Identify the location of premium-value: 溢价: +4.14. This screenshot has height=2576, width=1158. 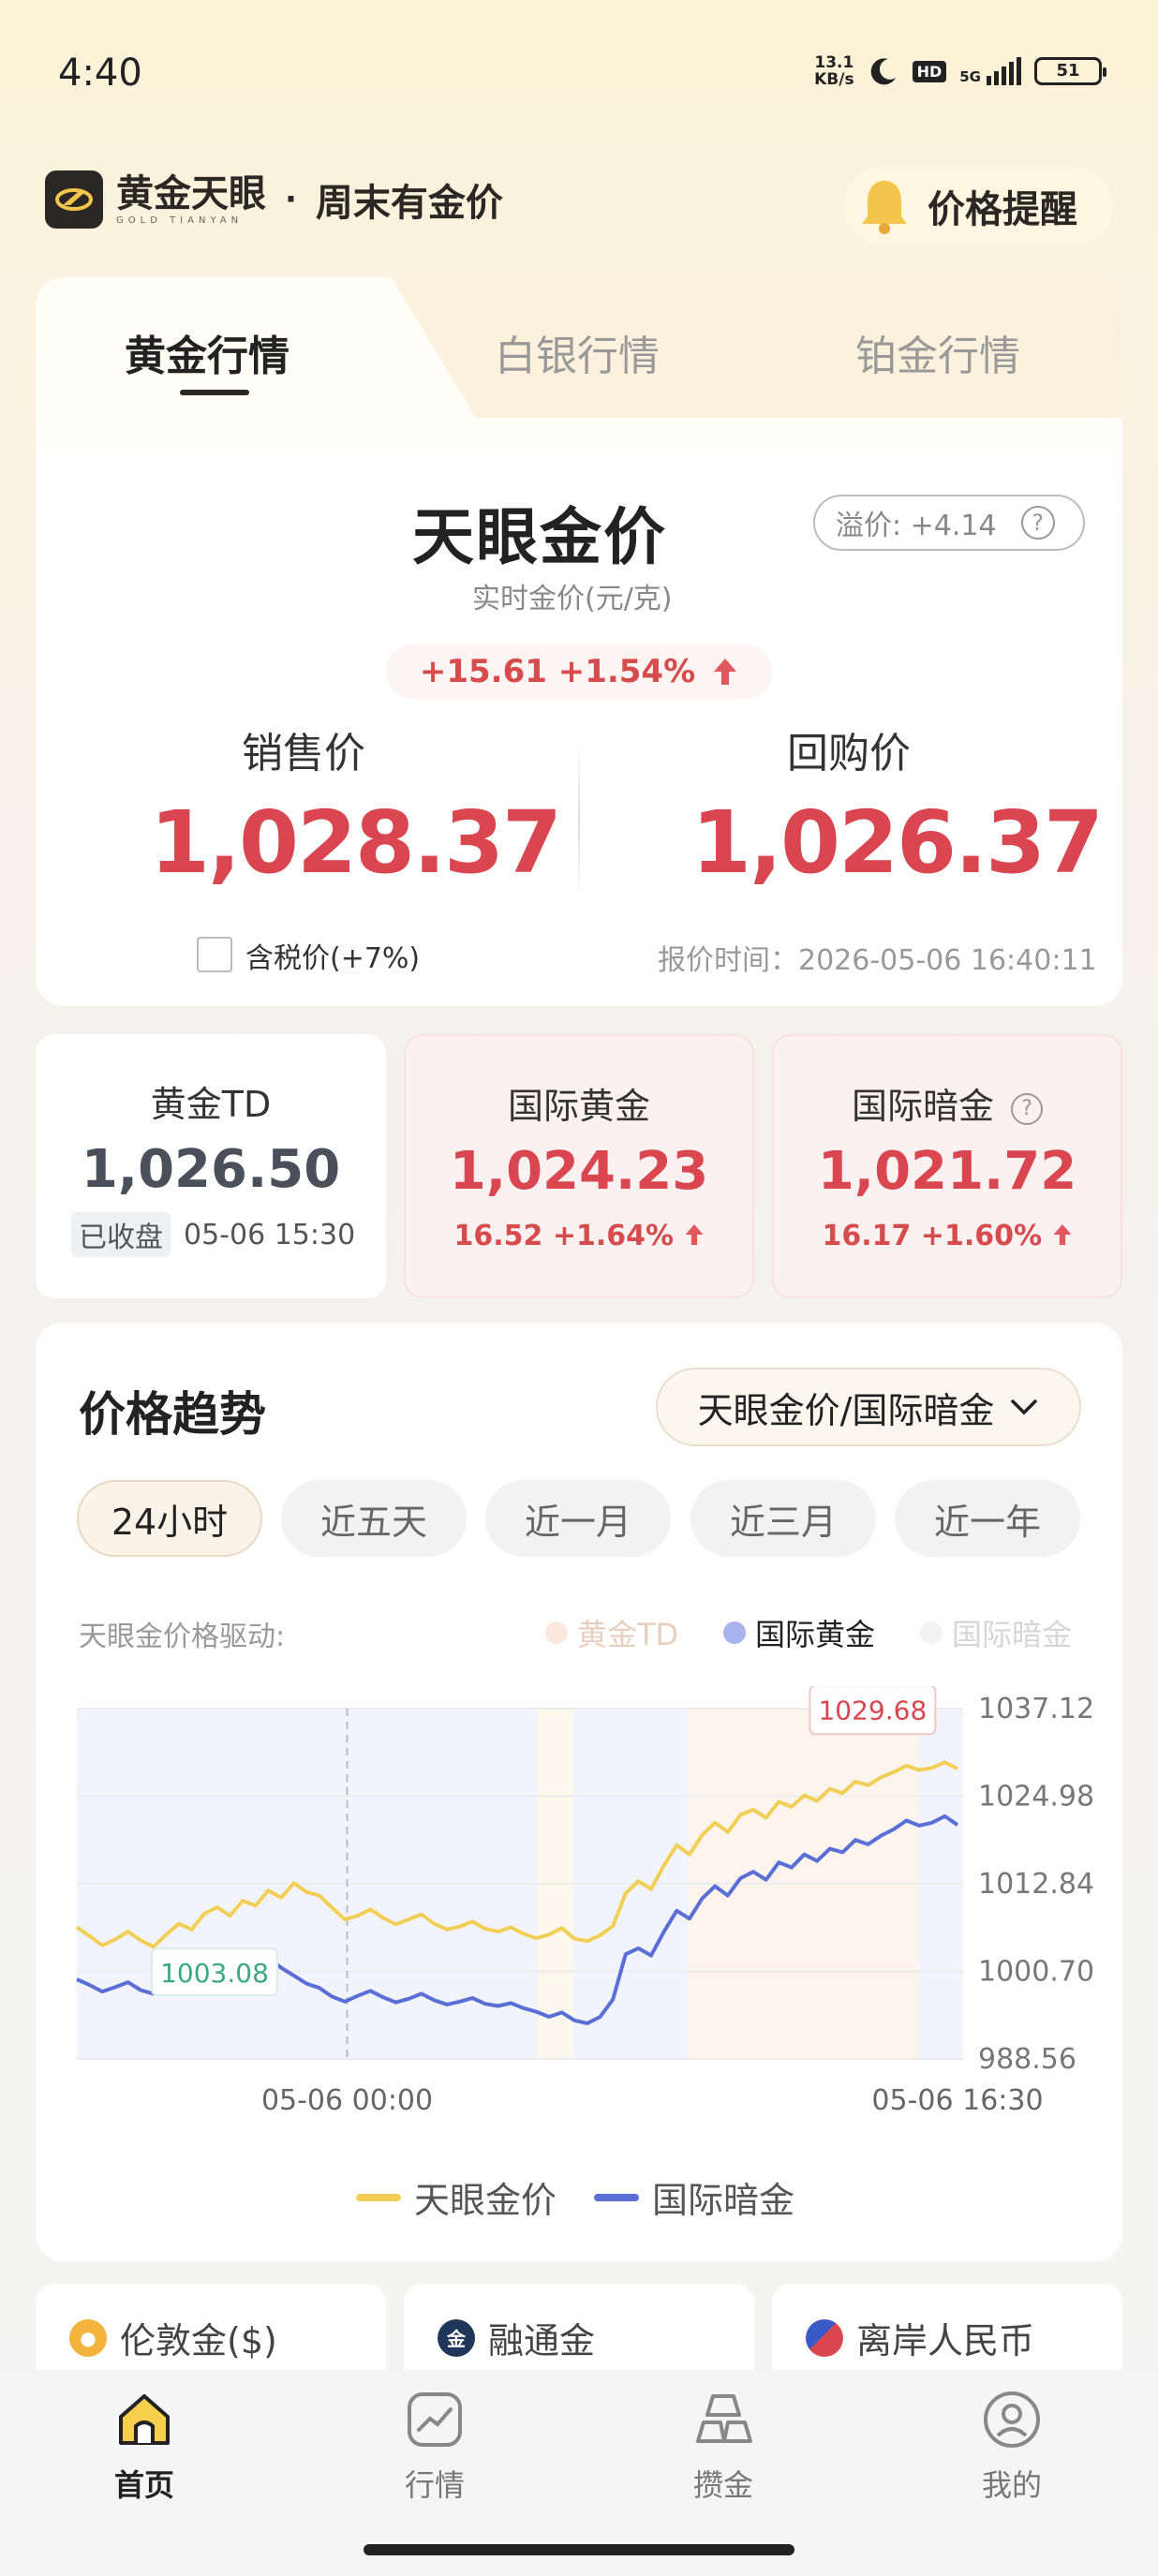
(917, 526).